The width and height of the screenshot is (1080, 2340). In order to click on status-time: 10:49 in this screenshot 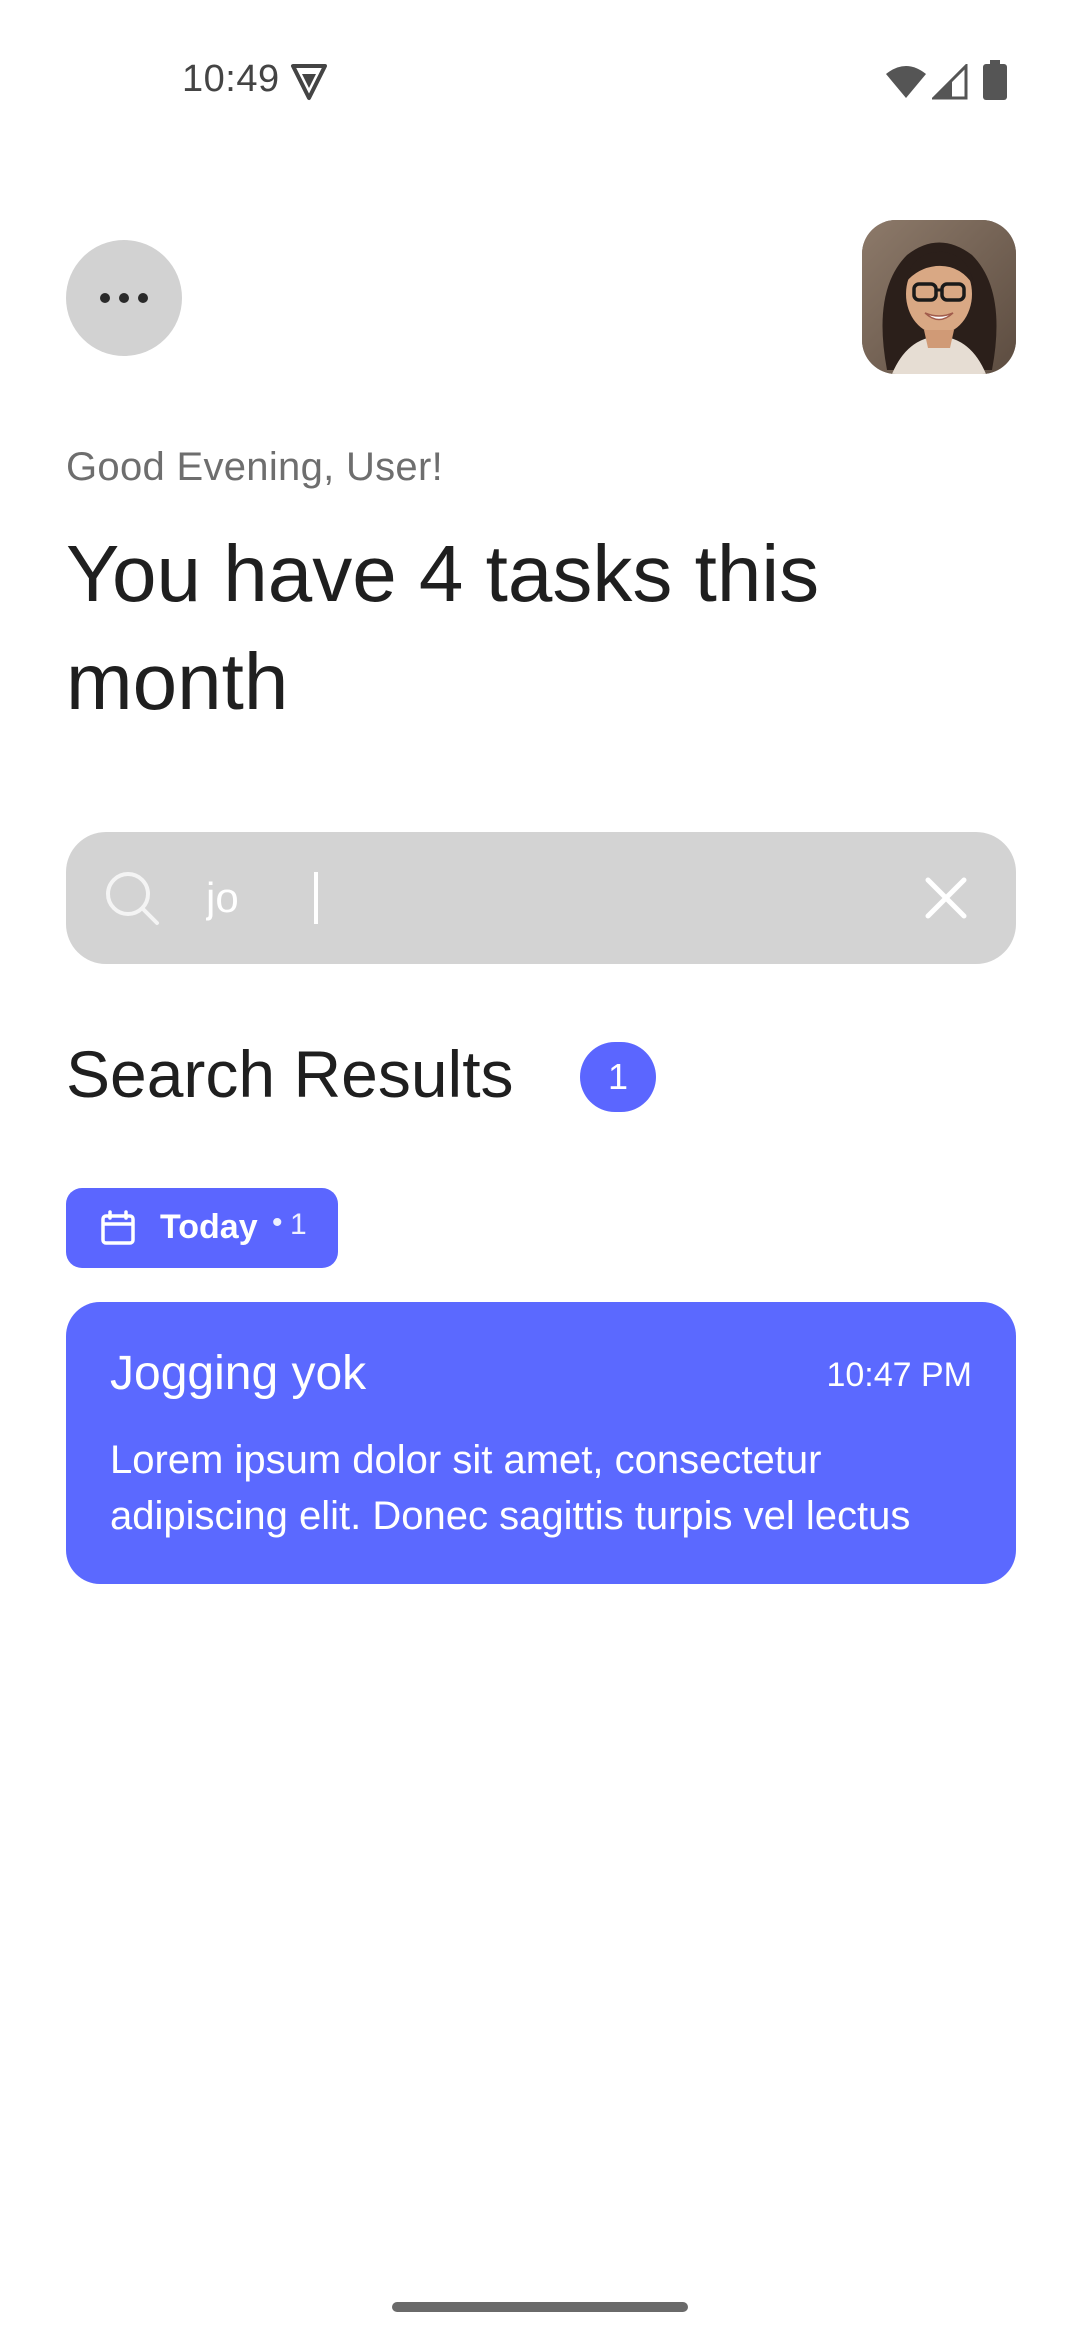, I will do `click(231, 79)`.